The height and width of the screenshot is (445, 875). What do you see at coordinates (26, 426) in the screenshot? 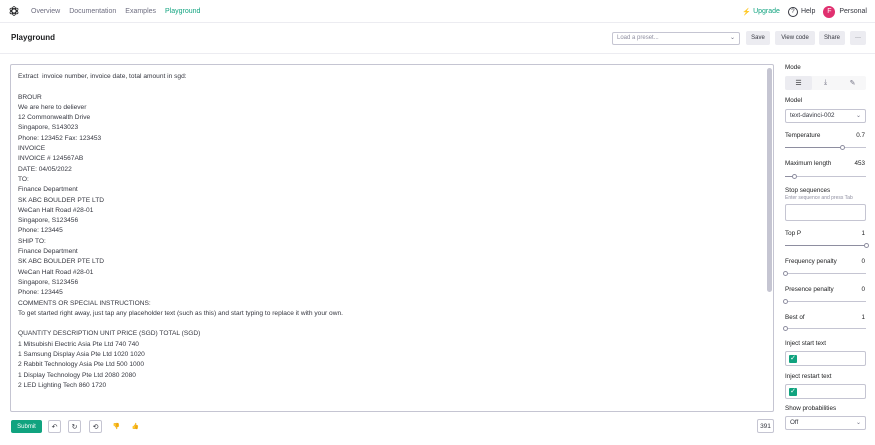
I see `submit-button: Submit` at bounding box center [26, 426].